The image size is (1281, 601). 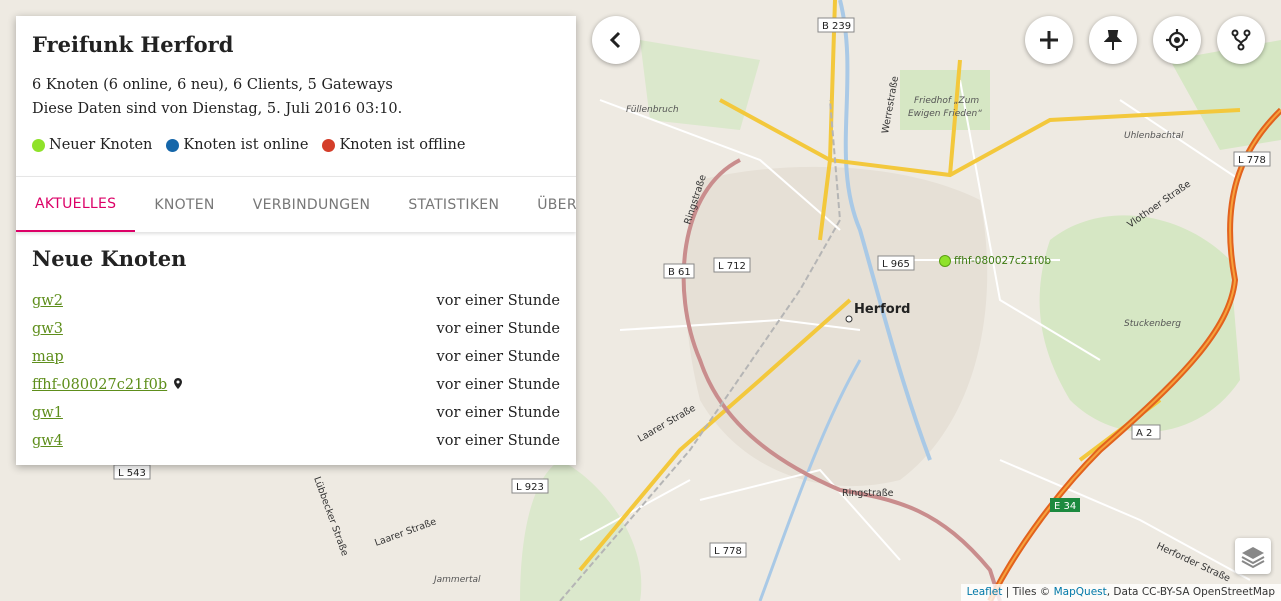 I want to click on node-link-gw2: gw2, so click(x=47, y=301).